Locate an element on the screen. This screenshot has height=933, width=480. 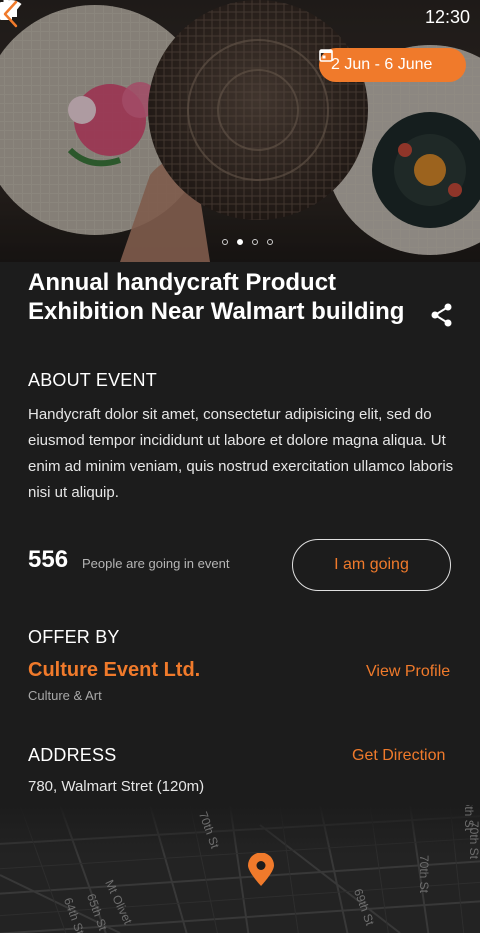
organizer-category: Culture & Art is located at coordinates (65, 695).